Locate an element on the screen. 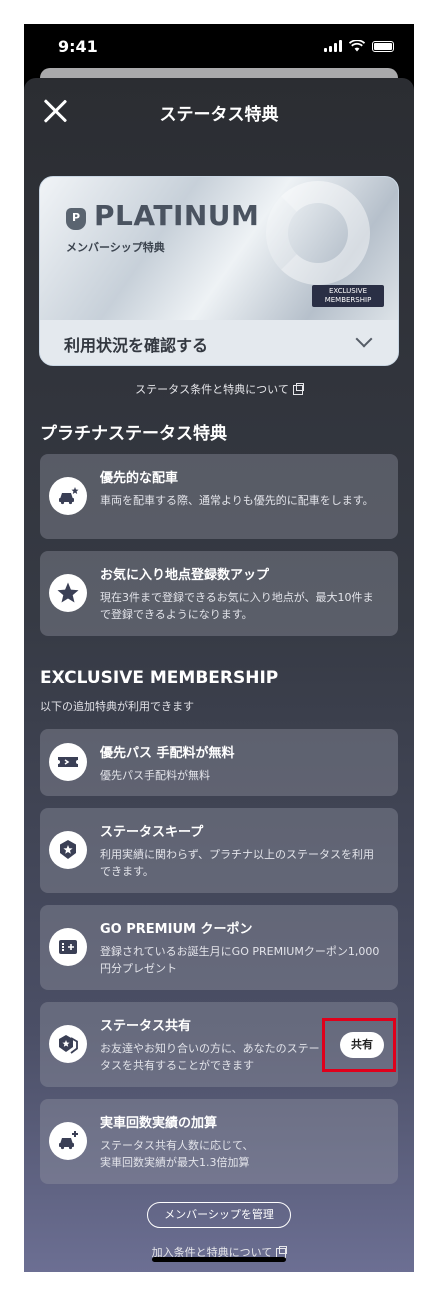  manage-membership-button: メンバーシップを管理 is located at coordinates (219, 1215).